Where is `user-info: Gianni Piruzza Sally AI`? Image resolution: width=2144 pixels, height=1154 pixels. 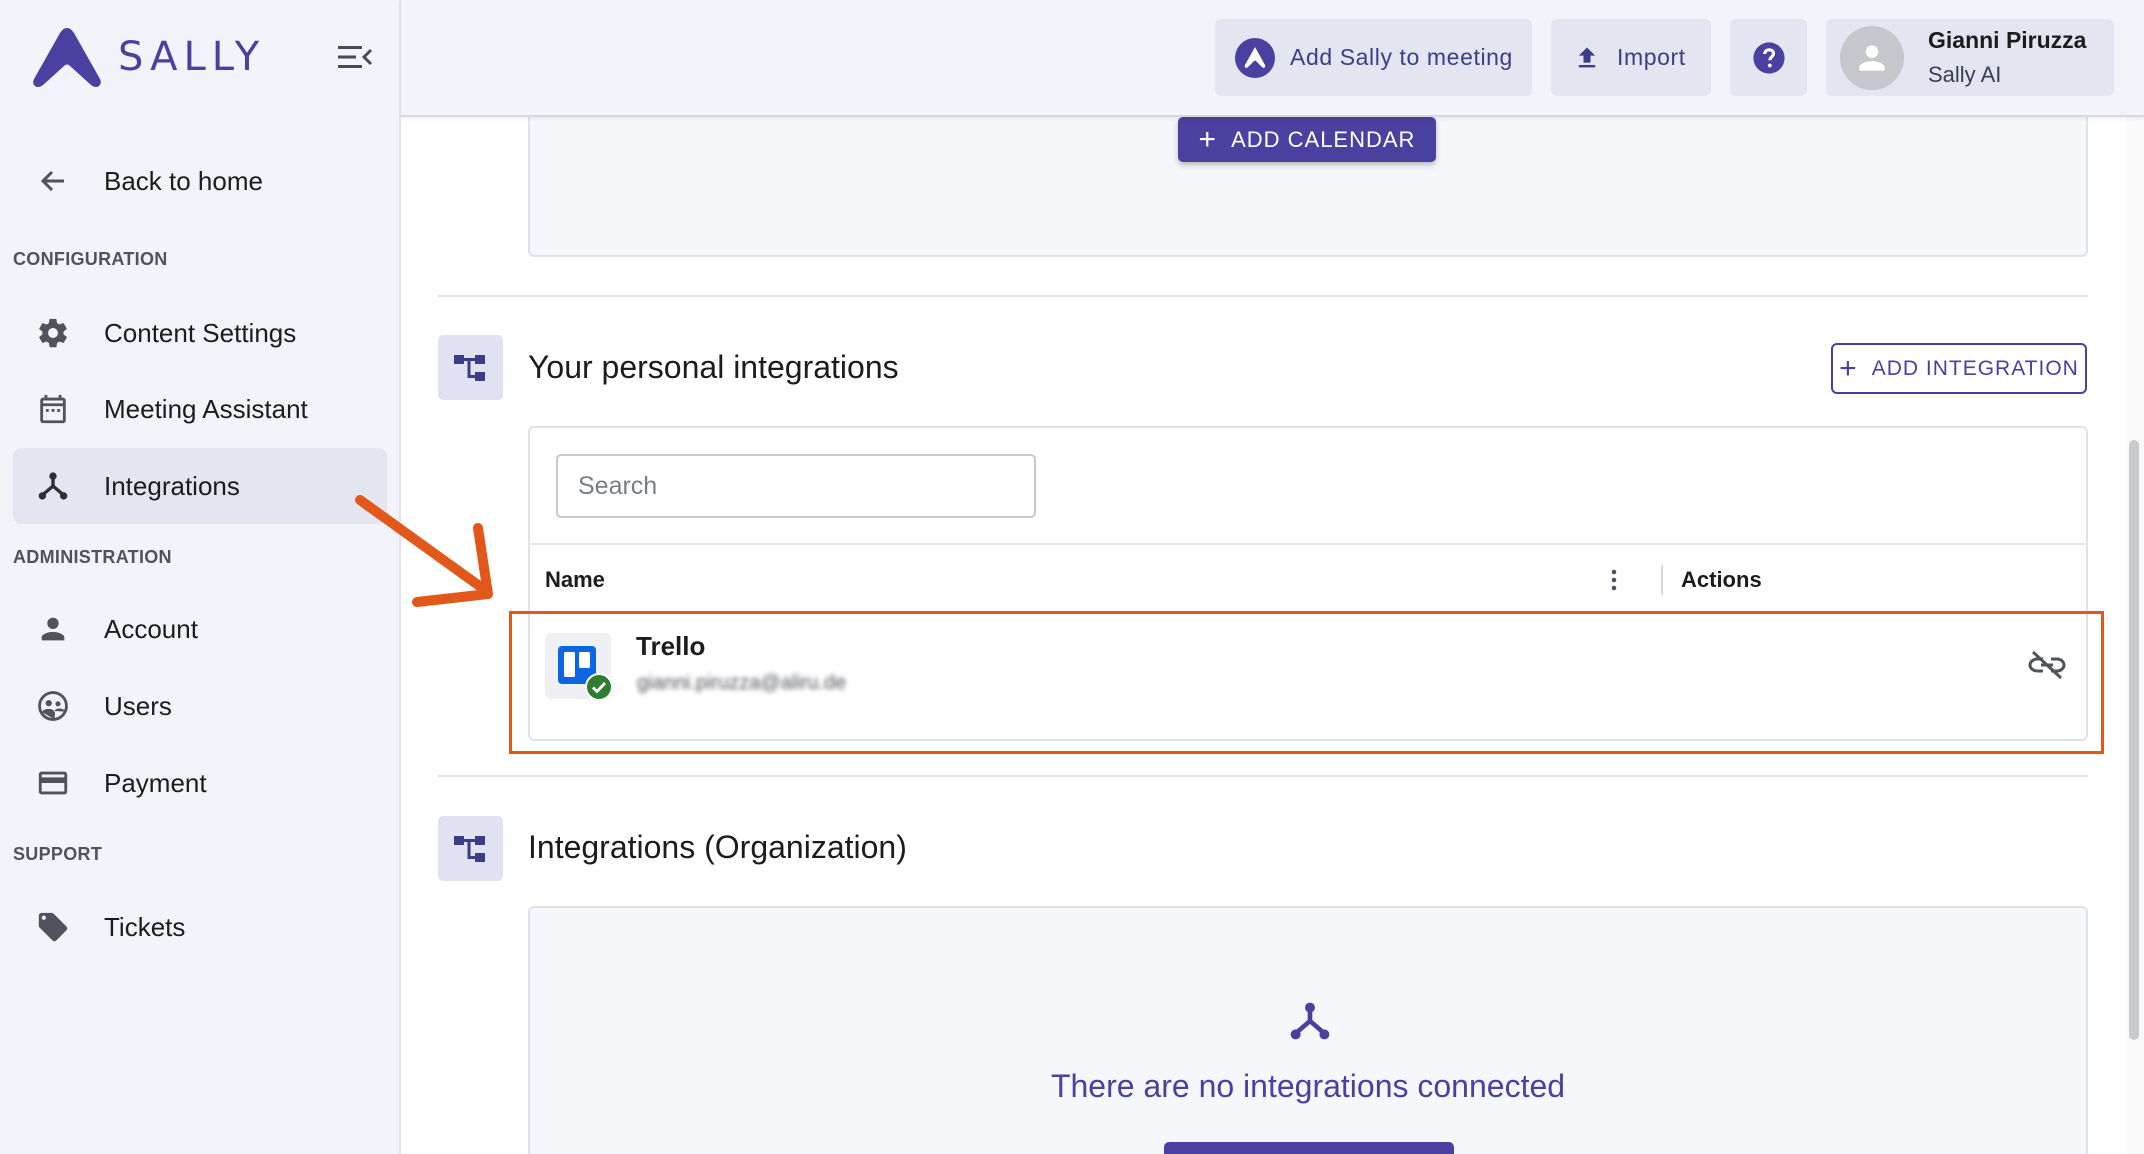 user-info: Gianni Piruzza Sally AI is located at coordinates (2007, 57).